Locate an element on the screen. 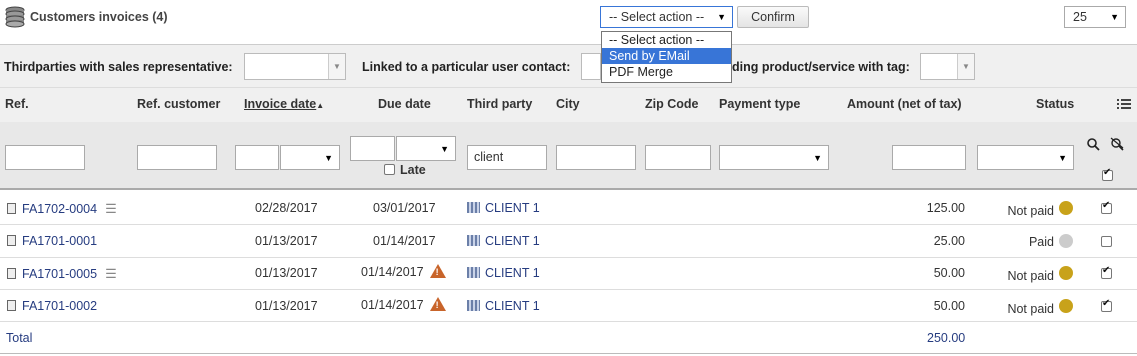 The width and height of the screenshot is (1137, 356). col-ref: Ref. is located at coordinates (17, 104).